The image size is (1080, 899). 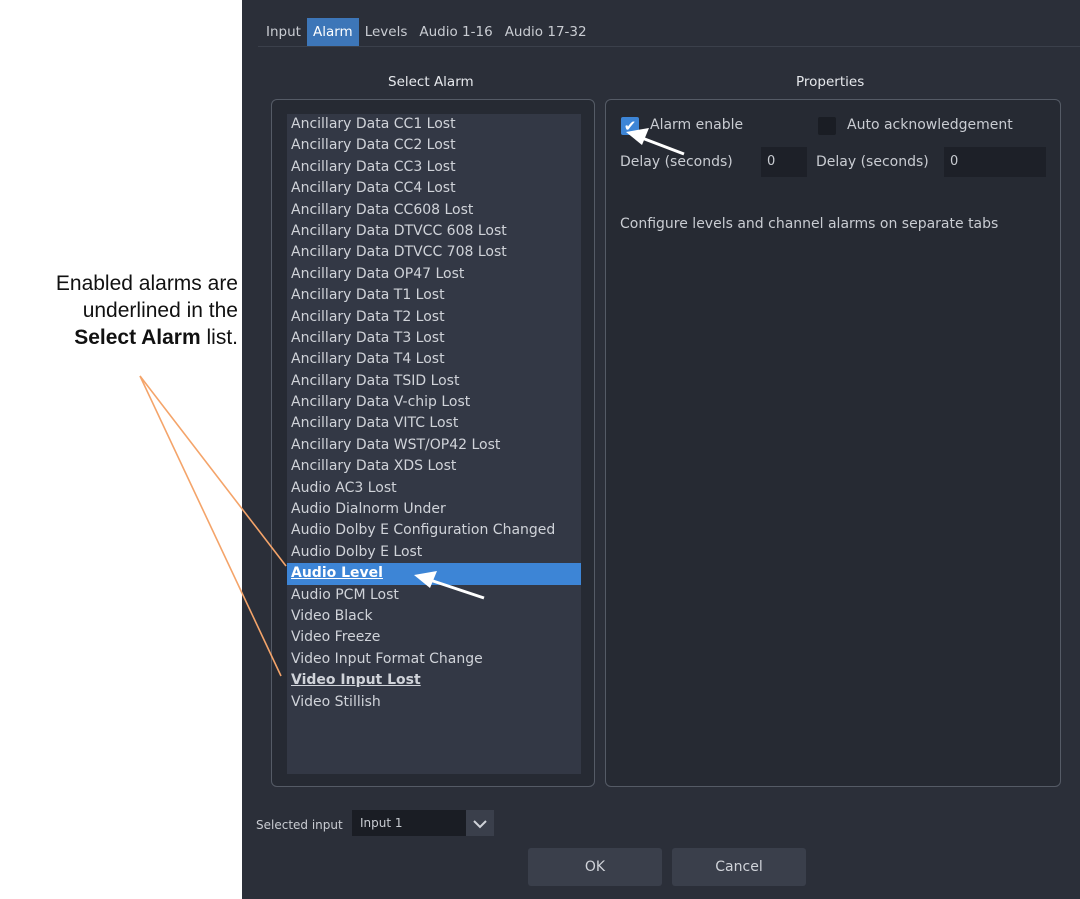 I want to click on list-item: Audio AC3 Lost, so click(x=434, y=488).